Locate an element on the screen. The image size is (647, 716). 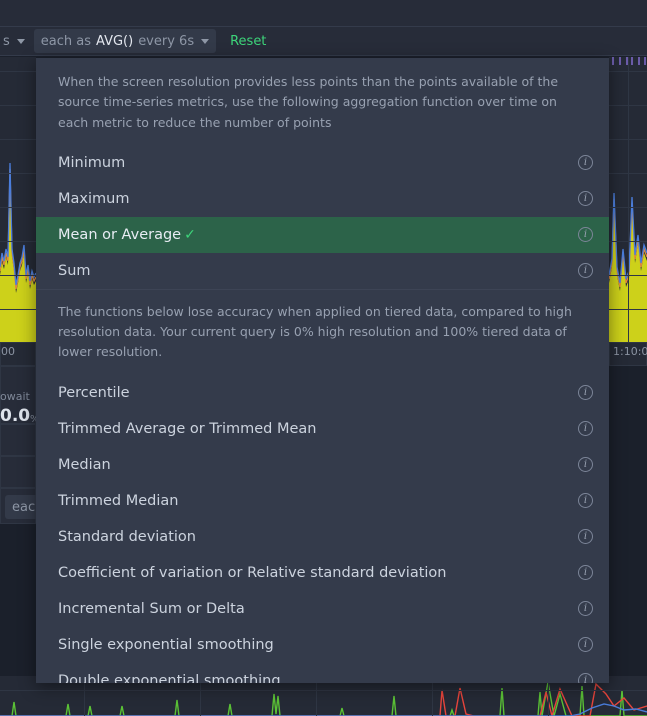
menu-option-label: Maximum is located at coordinates (94, 198).